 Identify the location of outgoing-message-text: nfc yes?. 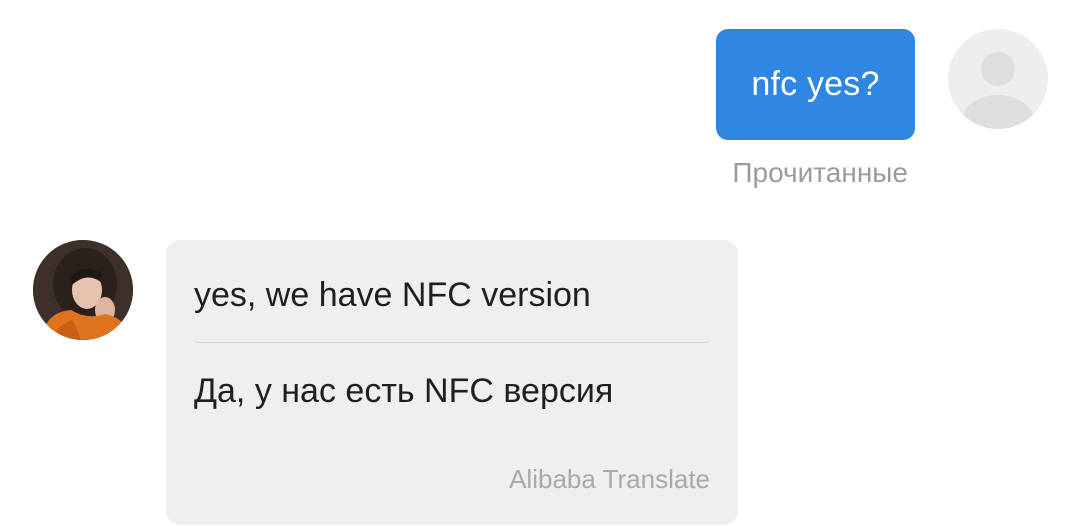
(815, 84).